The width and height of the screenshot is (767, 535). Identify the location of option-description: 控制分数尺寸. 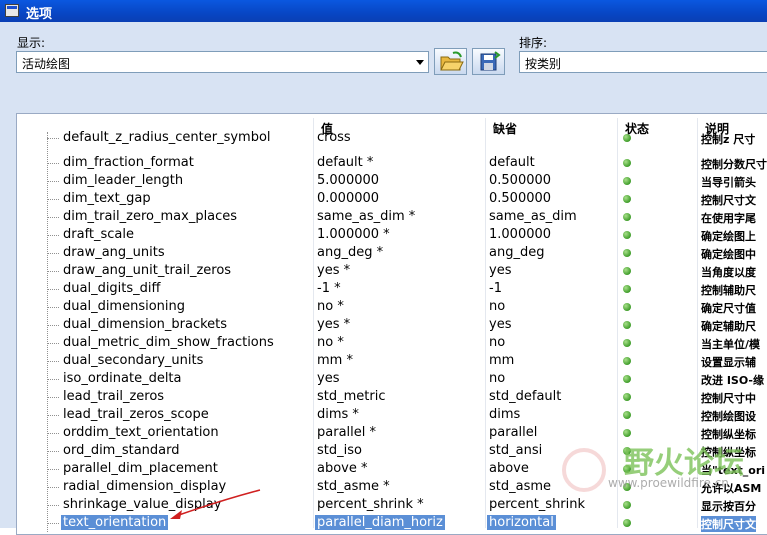
(734, 164).